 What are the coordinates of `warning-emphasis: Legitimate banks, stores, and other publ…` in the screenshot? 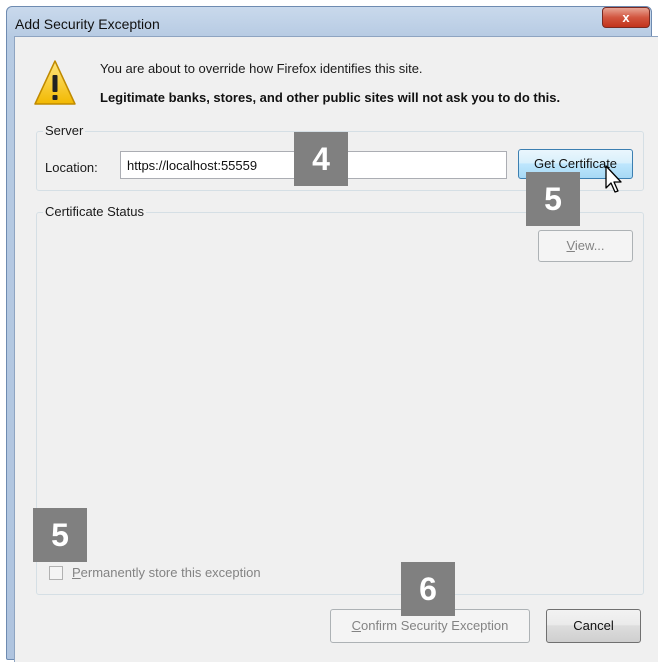 It's located at (330, 97).